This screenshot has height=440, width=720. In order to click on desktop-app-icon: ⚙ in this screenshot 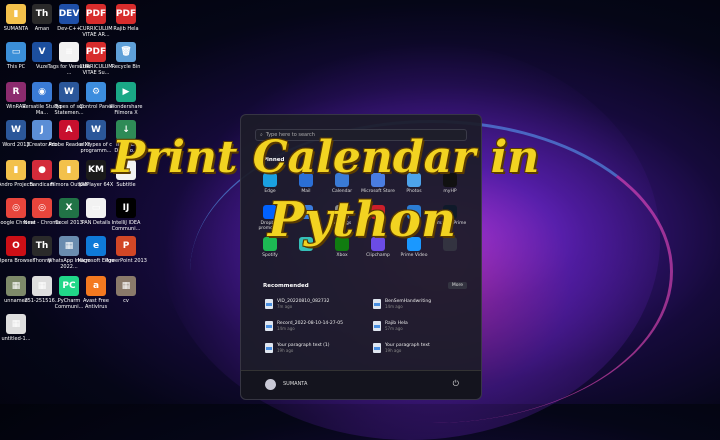, I will do `click(96, 92)`.